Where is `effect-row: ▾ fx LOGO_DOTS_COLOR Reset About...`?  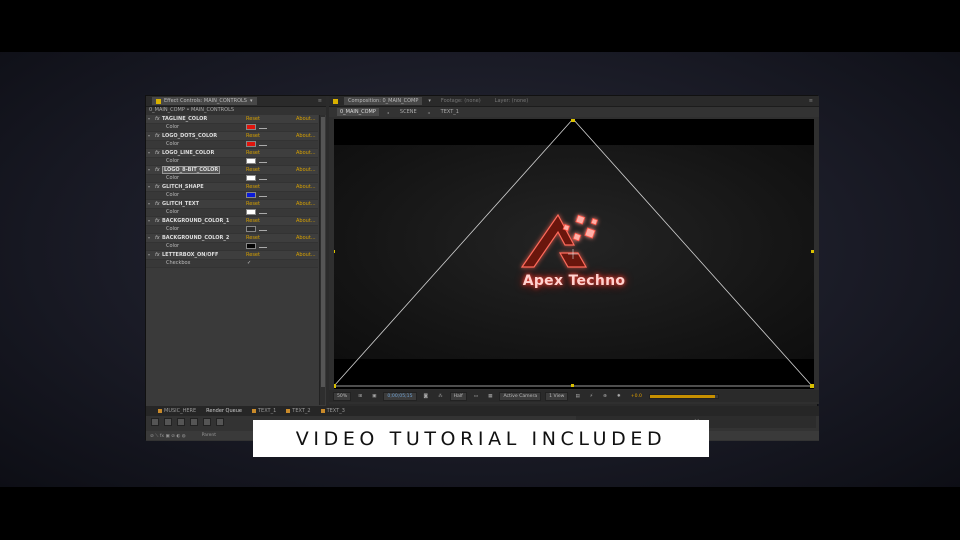 effect-row: ▾ fx LOGO_DOTS_COLOR Reset About... is located at coordinates (232, 136).